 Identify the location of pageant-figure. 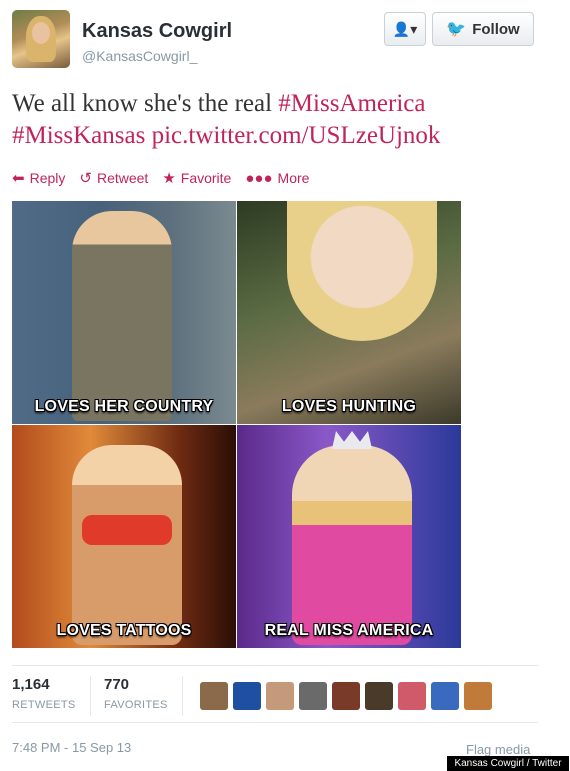
(352, 545).